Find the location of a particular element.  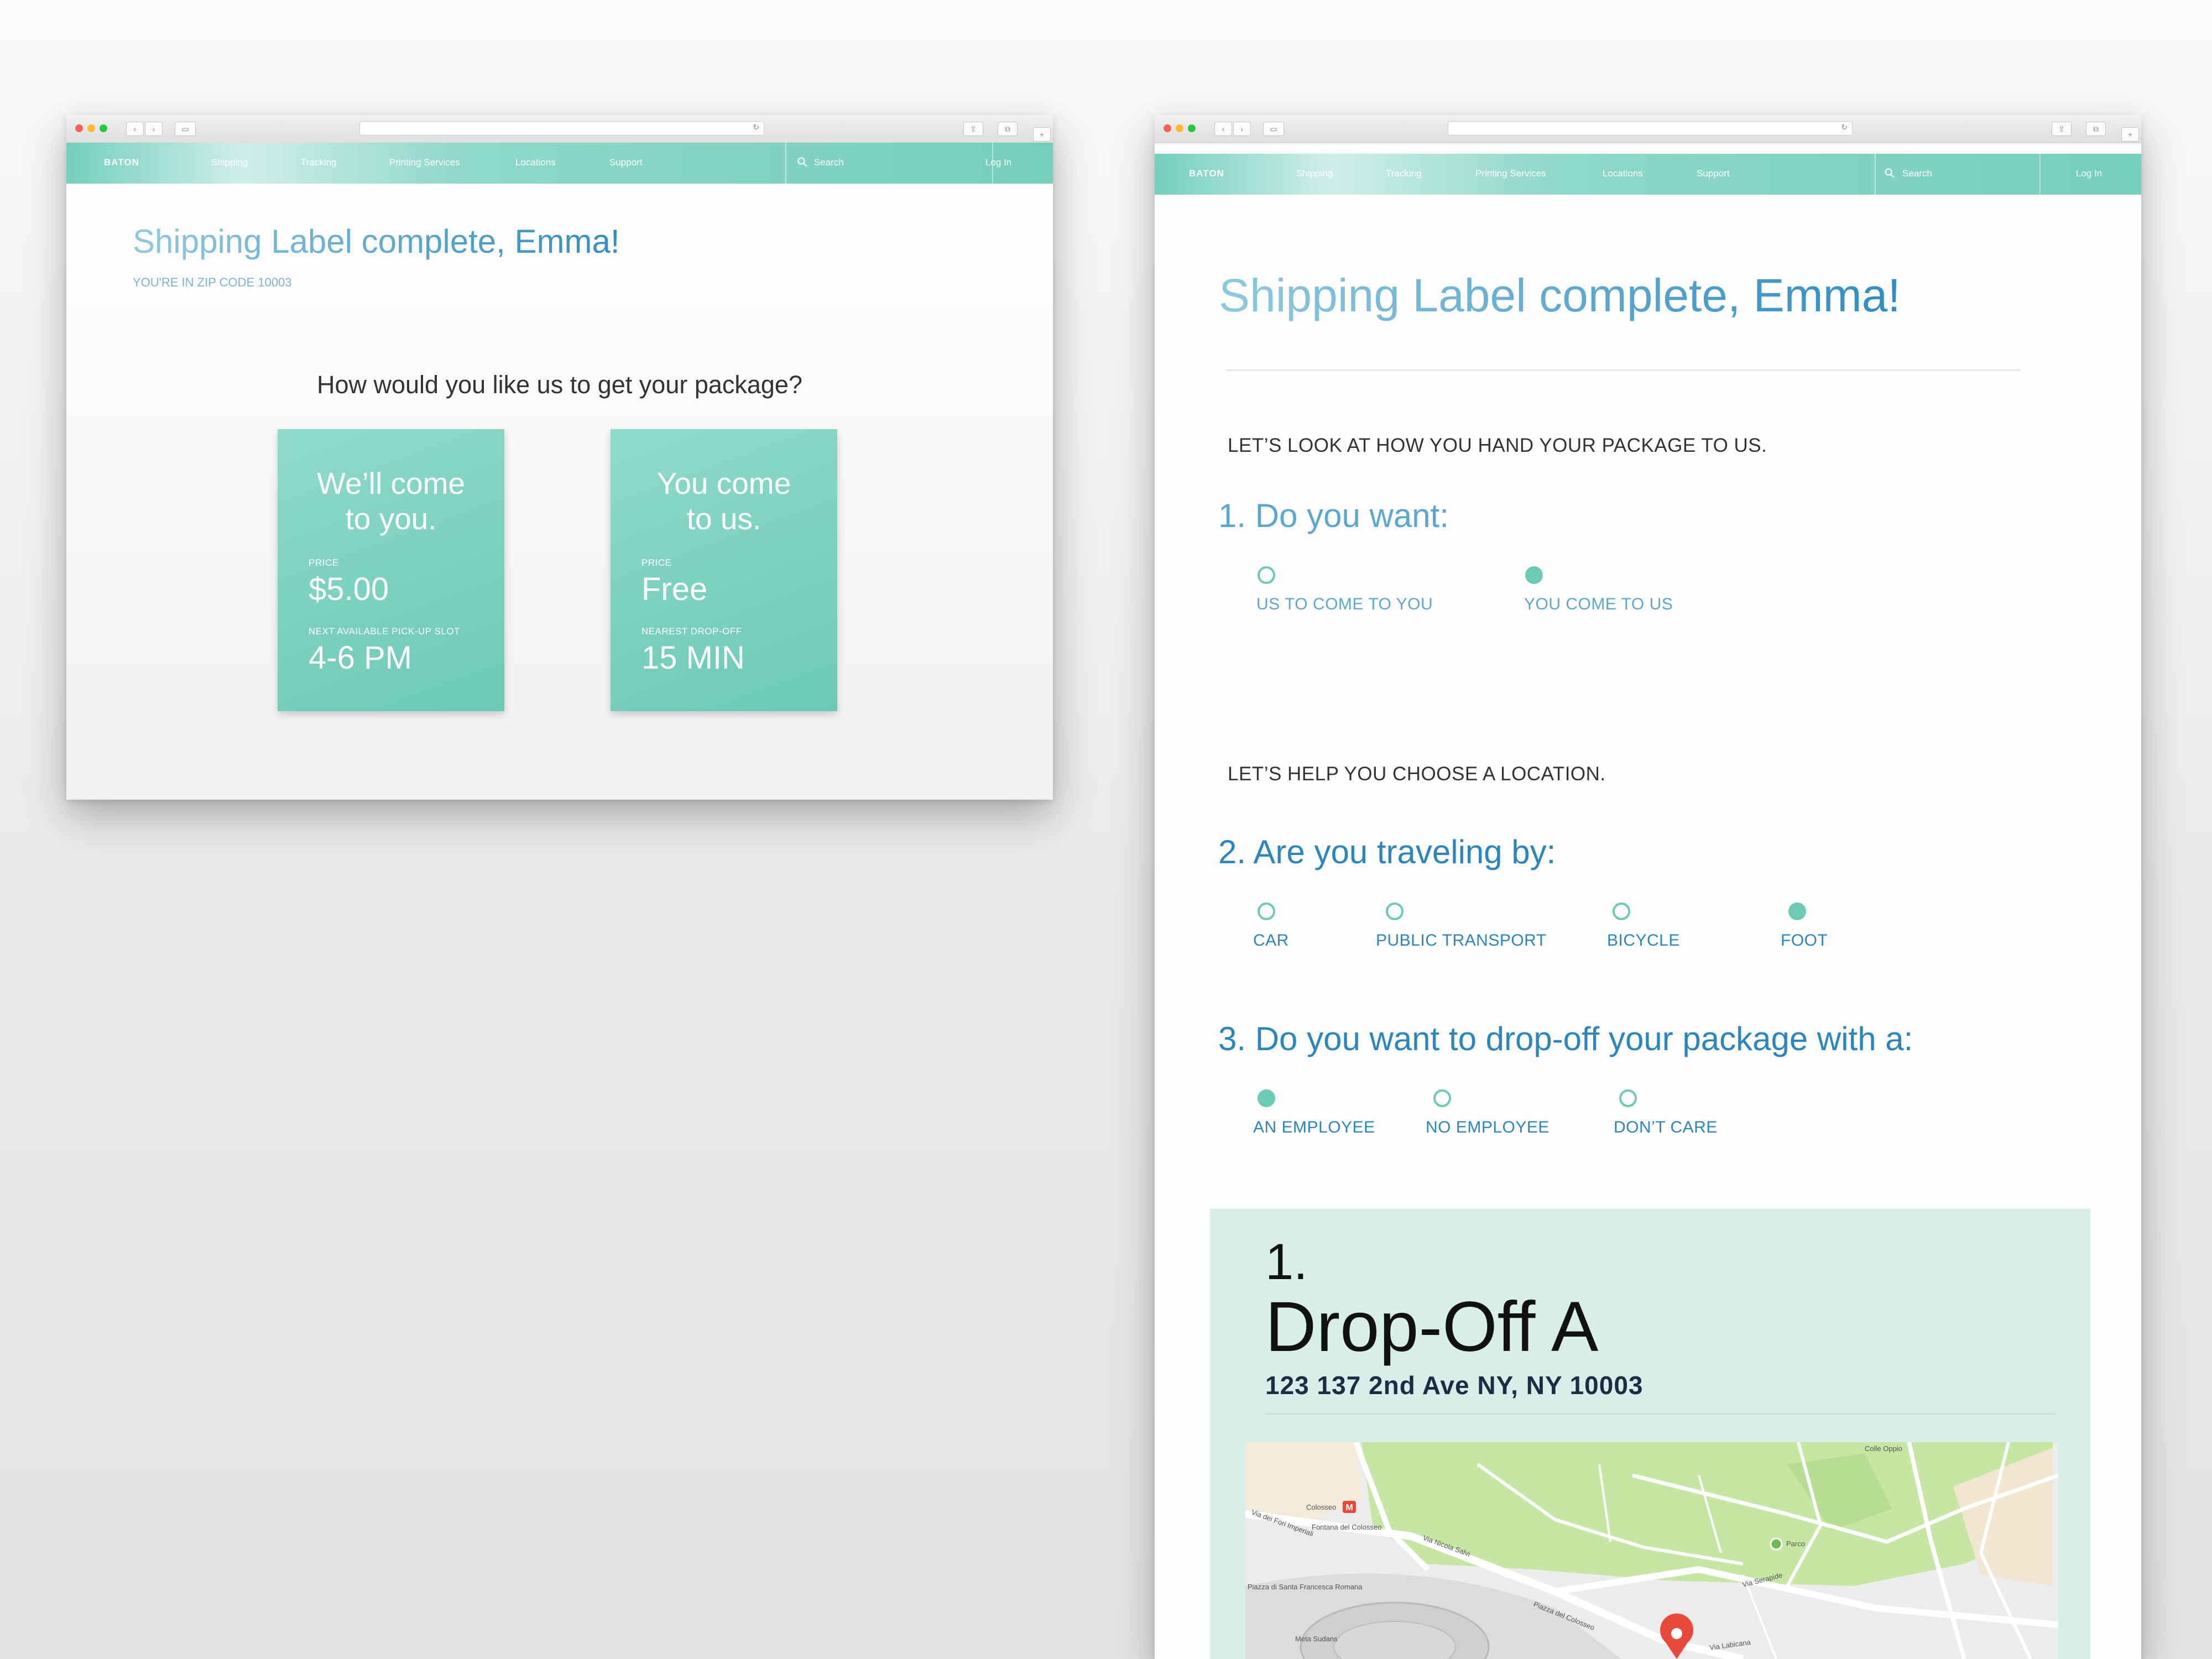

dropoff-address: 123 137 2nd Ave NY, NY 10003 is located at coordinates (1455, 1386).